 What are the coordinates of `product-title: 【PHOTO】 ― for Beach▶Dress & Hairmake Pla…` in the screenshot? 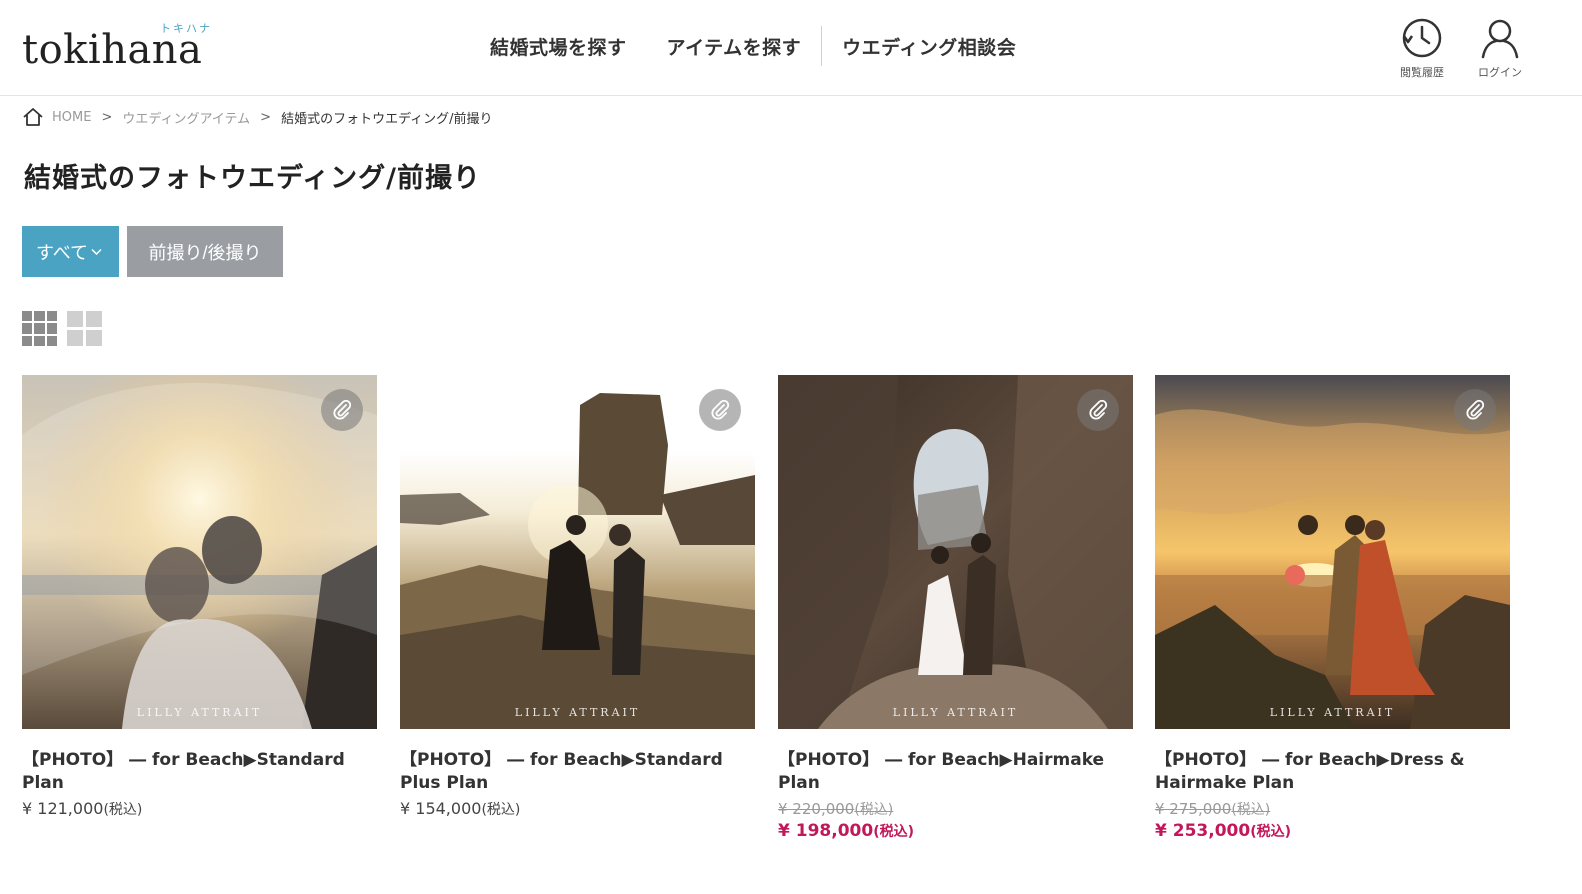 It's located at (1332, 772).